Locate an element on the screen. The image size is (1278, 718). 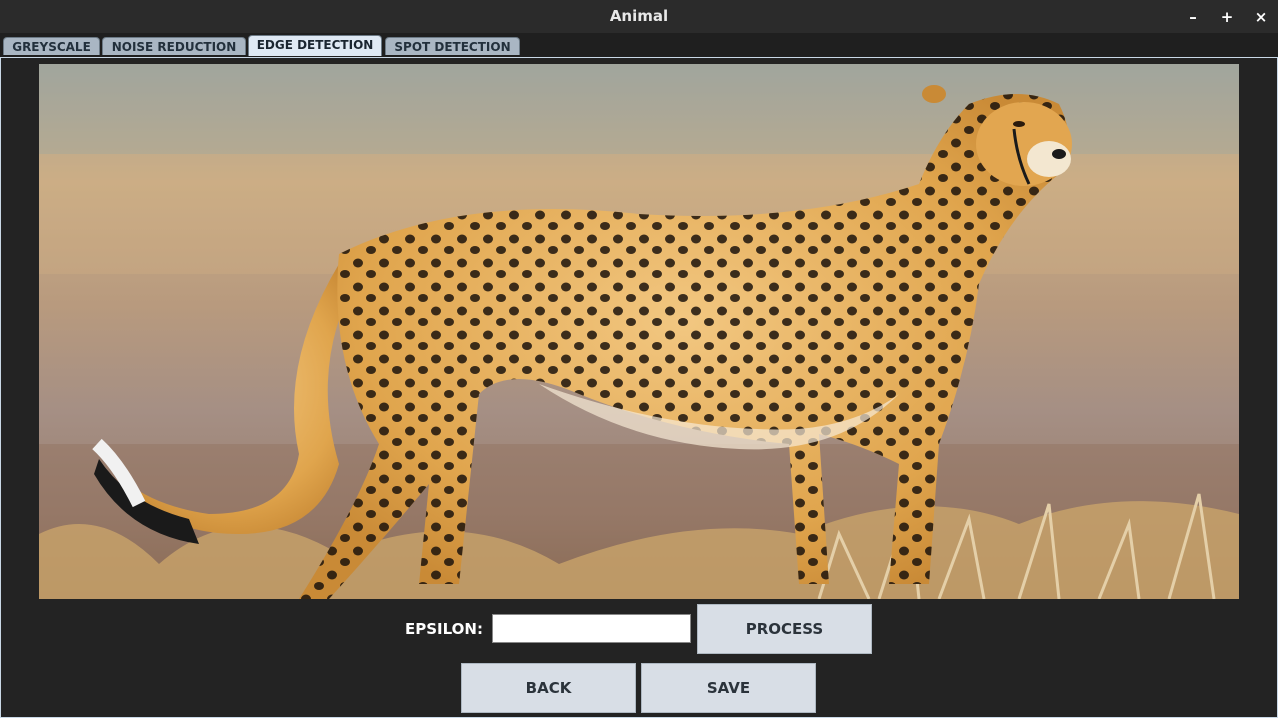
epsilon-input is located at coordinates (591, 628).